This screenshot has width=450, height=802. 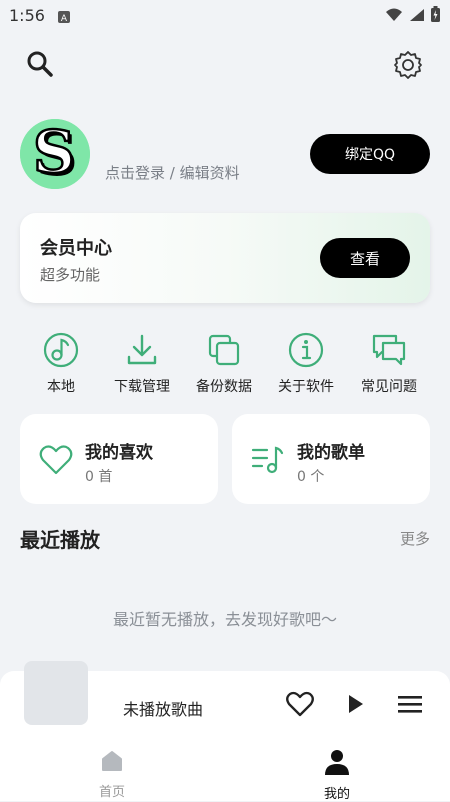 I want to click on svg-text: A, so click(x=64, y=18).